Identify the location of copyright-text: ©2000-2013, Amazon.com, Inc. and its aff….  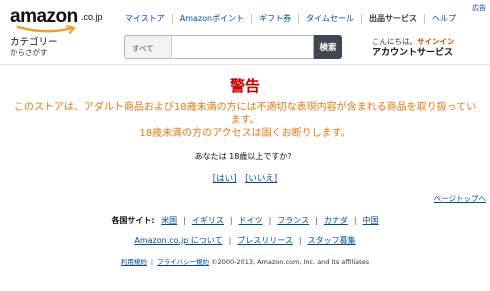
(290, 262).